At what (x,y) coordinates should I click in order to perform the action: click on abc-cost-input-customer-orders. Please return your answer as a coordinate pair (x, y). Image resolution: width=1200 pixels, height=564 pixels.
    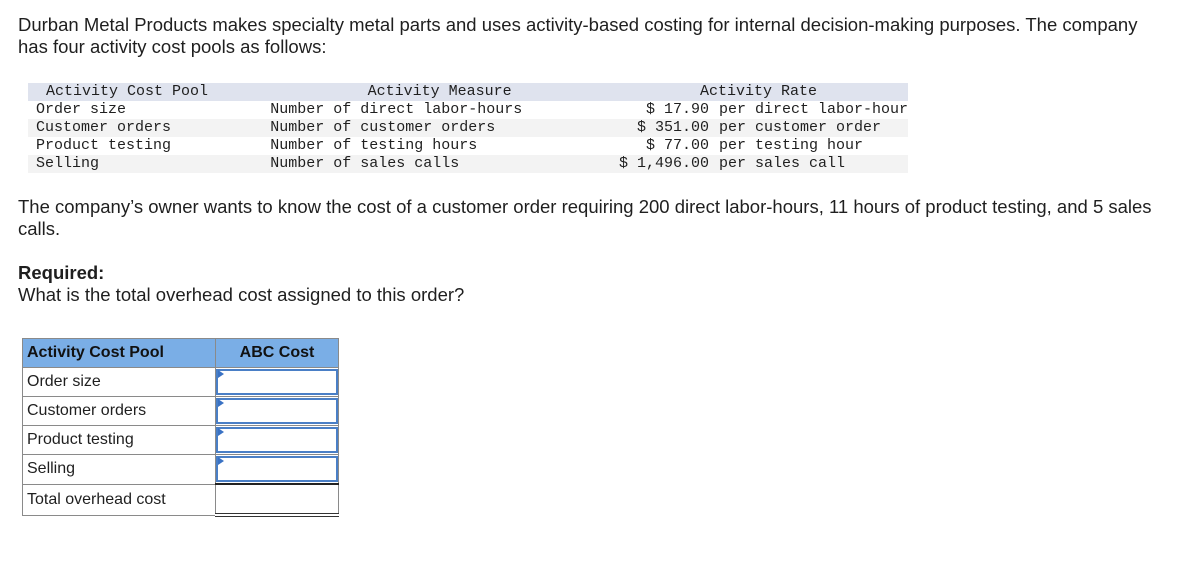
    Looking at the image, I should click on (277, 411).